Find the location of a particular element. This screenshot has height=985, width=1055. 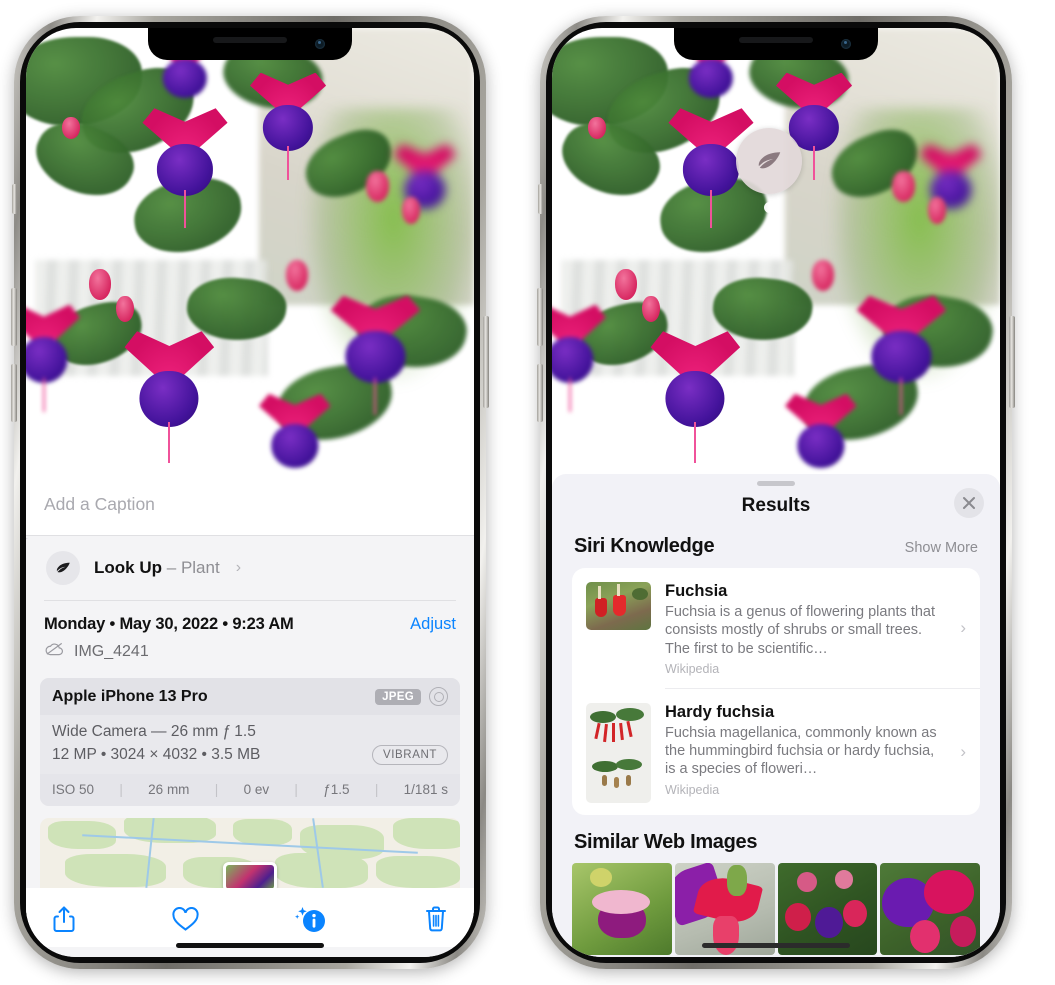

look-up-row: ✦ ✦ Look Up – Plant › is located at coordinates (250, 565).